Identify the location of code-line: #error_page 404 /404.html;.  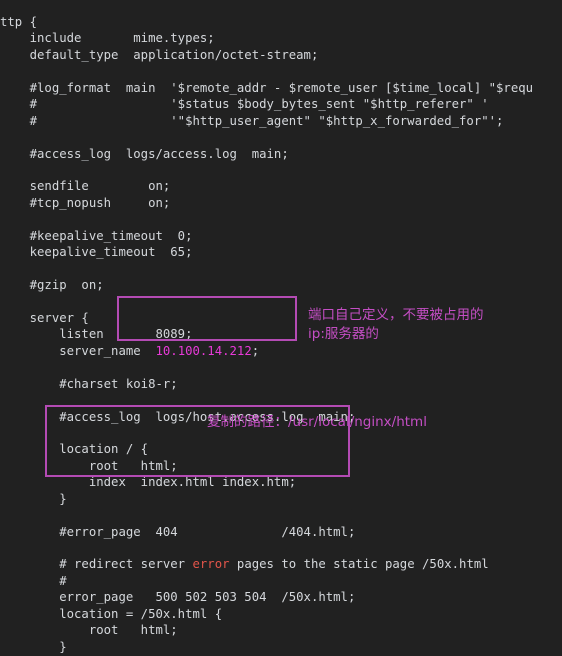
(178, 531).